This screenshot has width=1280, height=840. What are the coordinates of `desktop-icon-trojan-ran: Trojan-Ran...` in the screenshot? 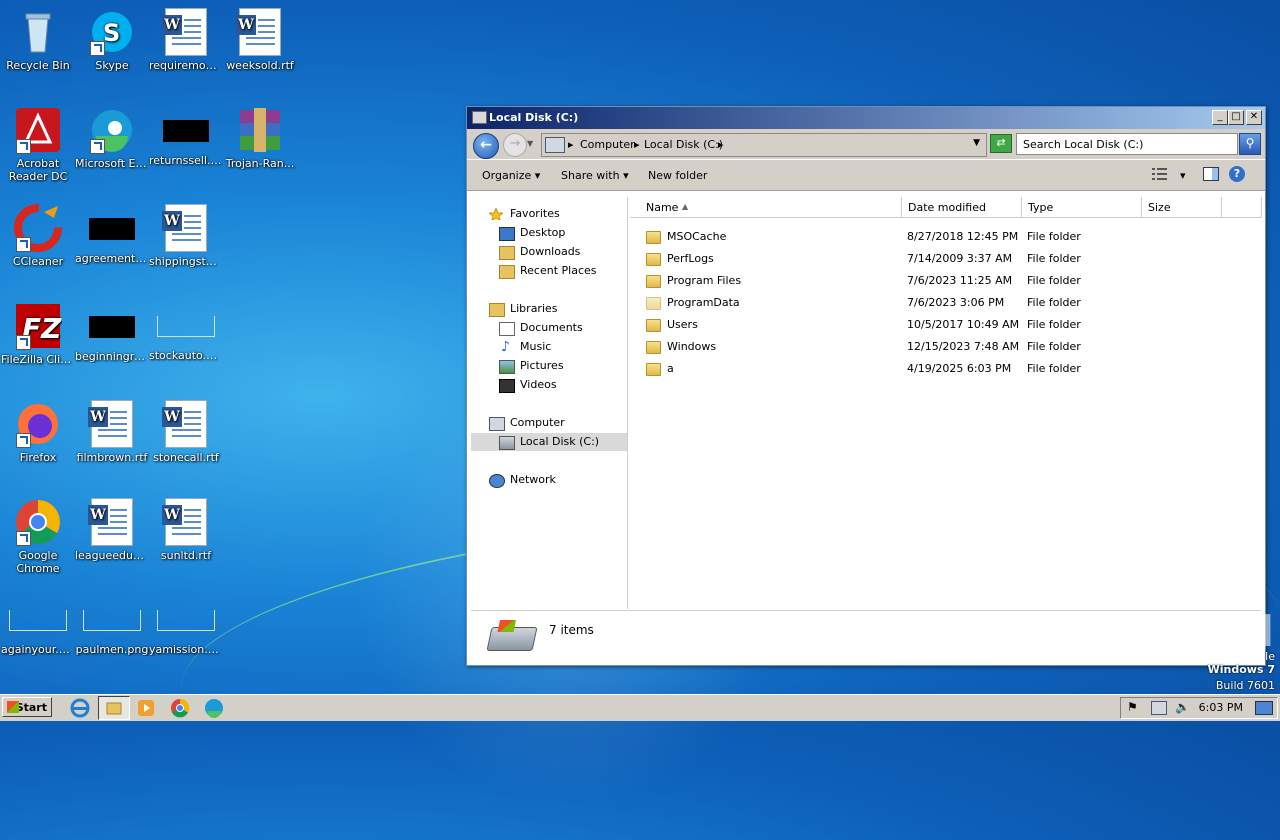 It's located at (260, 138).